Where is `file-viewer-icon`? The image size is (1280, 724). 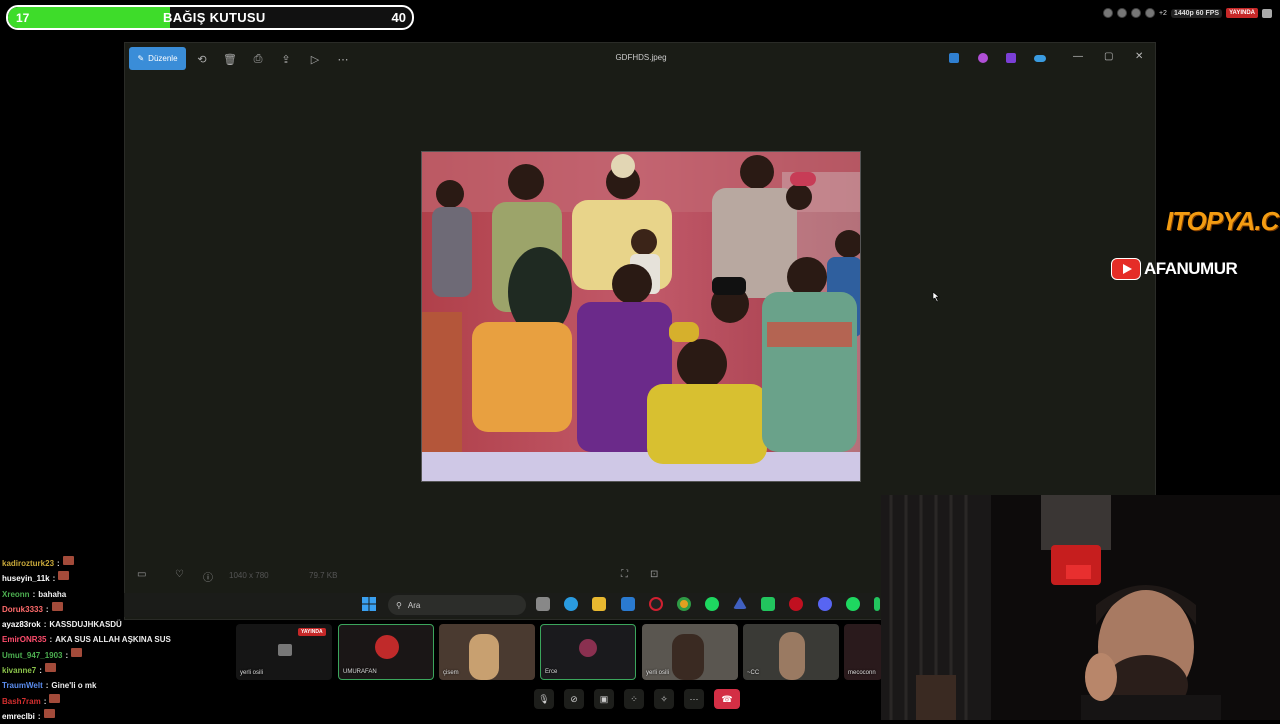
file-viewer-icon is located at coordinates (543, 604).